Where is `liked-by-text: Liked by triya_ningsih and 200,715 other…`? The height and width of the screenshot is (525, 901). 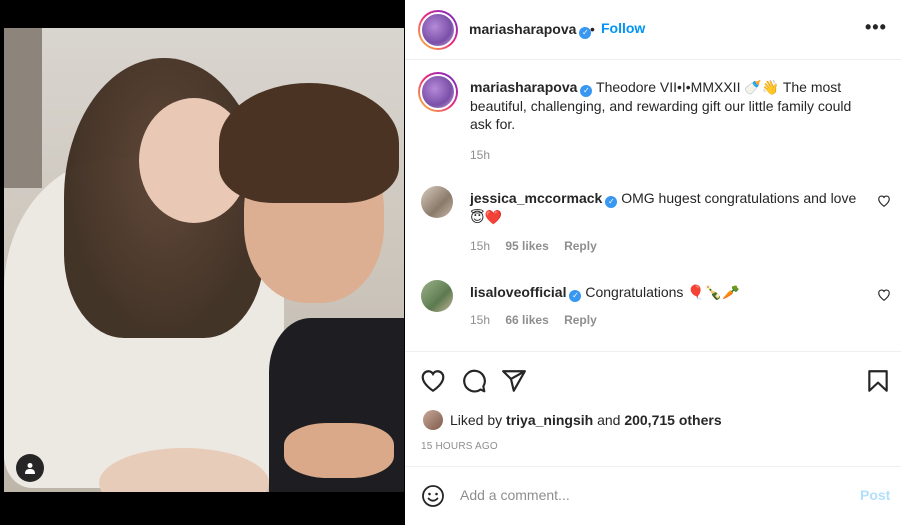 liked-by-text: Liked by triya_ningsih and 200,715 other… is located at coordinates (586, 420).